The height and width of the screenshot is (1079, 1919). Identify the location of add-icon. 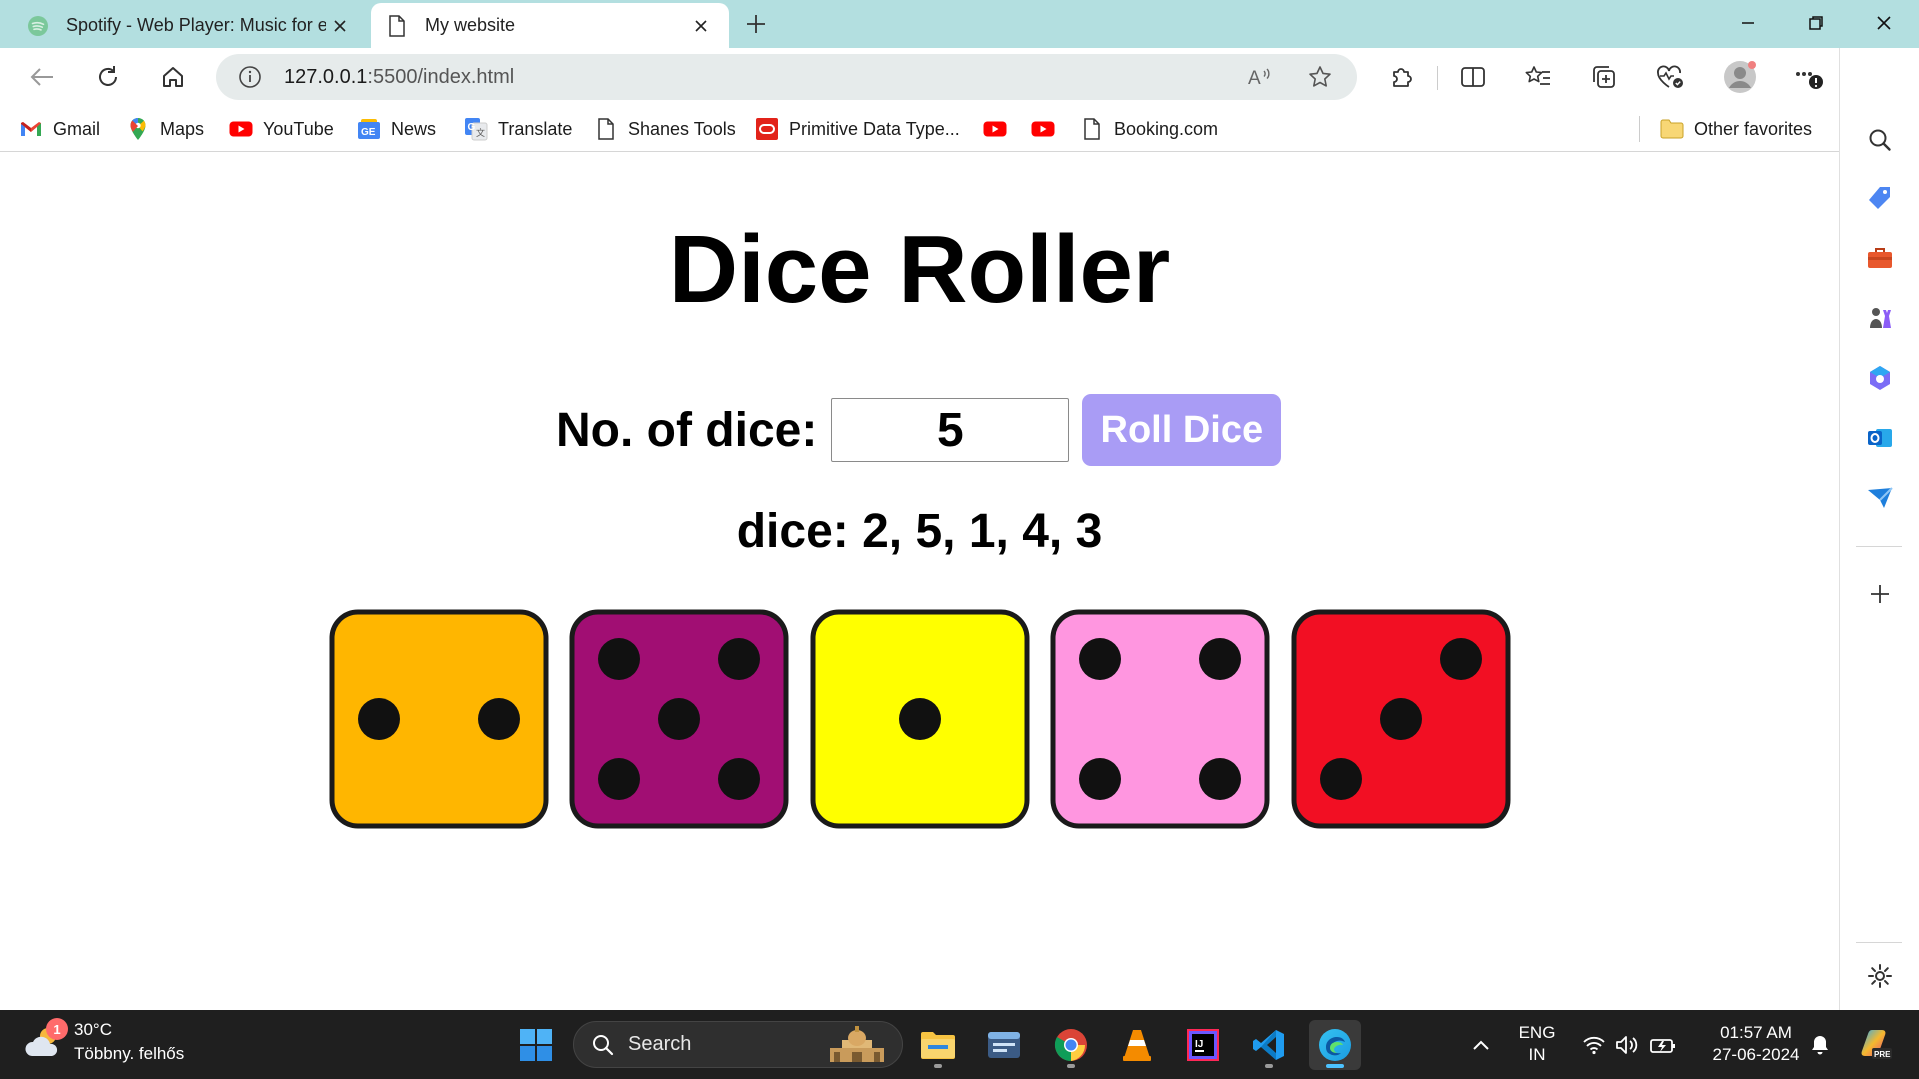
(1880, 594).